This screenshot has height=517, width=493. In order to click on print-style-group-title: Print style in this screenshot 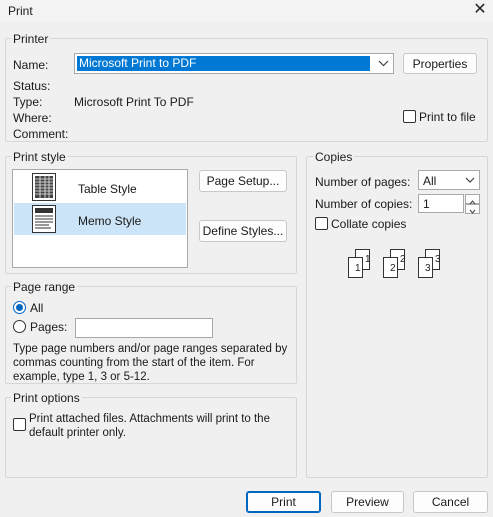, I will do `click(39, 157)`.